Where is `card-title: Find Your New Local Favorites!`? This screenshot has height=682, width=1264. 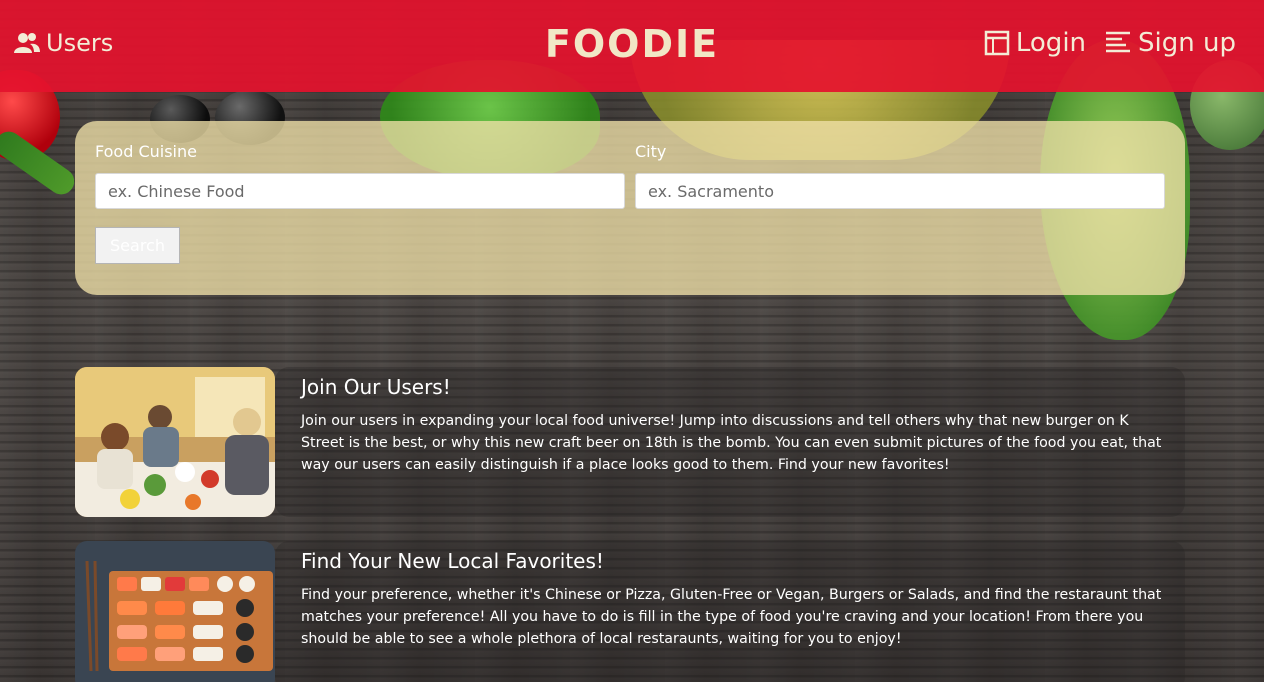 card-title: Find Your New Local Favorites! is located at coordinates (452, 561).